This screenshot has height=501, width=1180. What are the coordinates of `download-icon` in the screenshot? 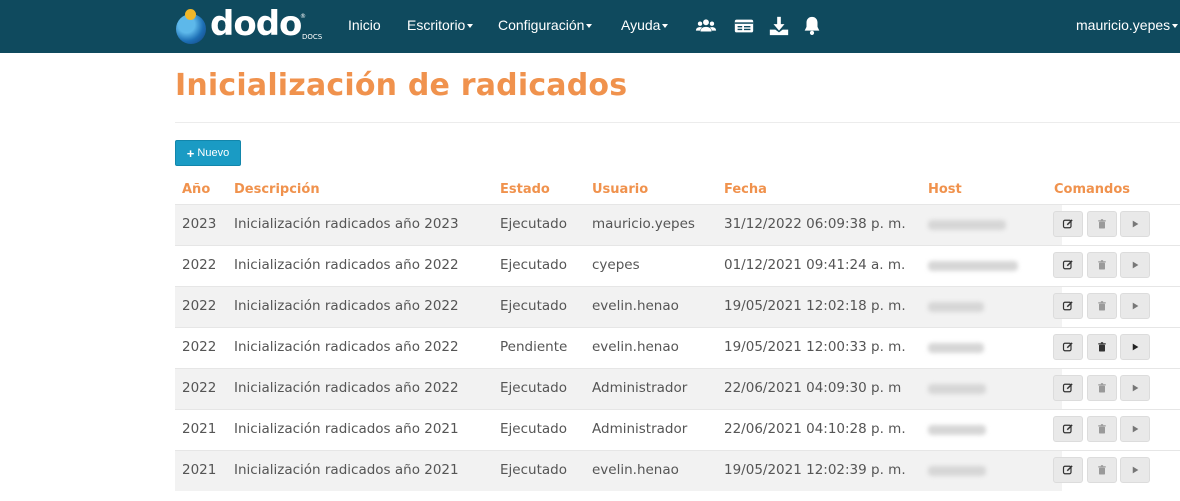 It's located at (779, 26).